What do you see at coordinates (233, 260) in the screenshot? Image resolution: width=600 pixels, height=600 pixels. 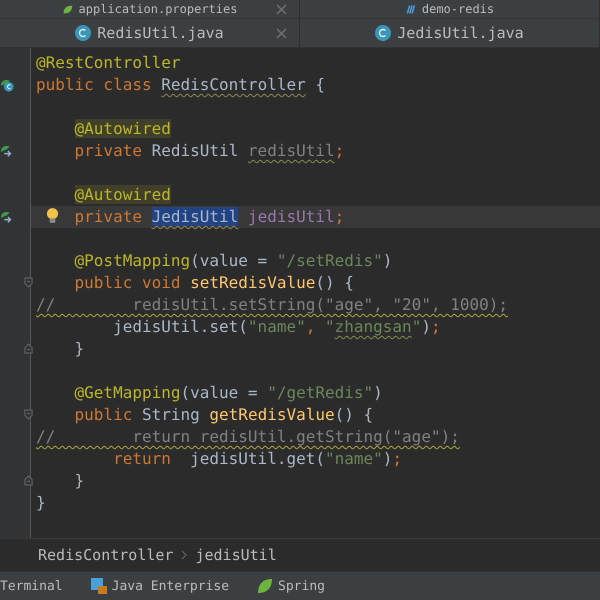 I see `code-line: @PostMapping(value = "/setRedis")` at bounding box center [233, 260].